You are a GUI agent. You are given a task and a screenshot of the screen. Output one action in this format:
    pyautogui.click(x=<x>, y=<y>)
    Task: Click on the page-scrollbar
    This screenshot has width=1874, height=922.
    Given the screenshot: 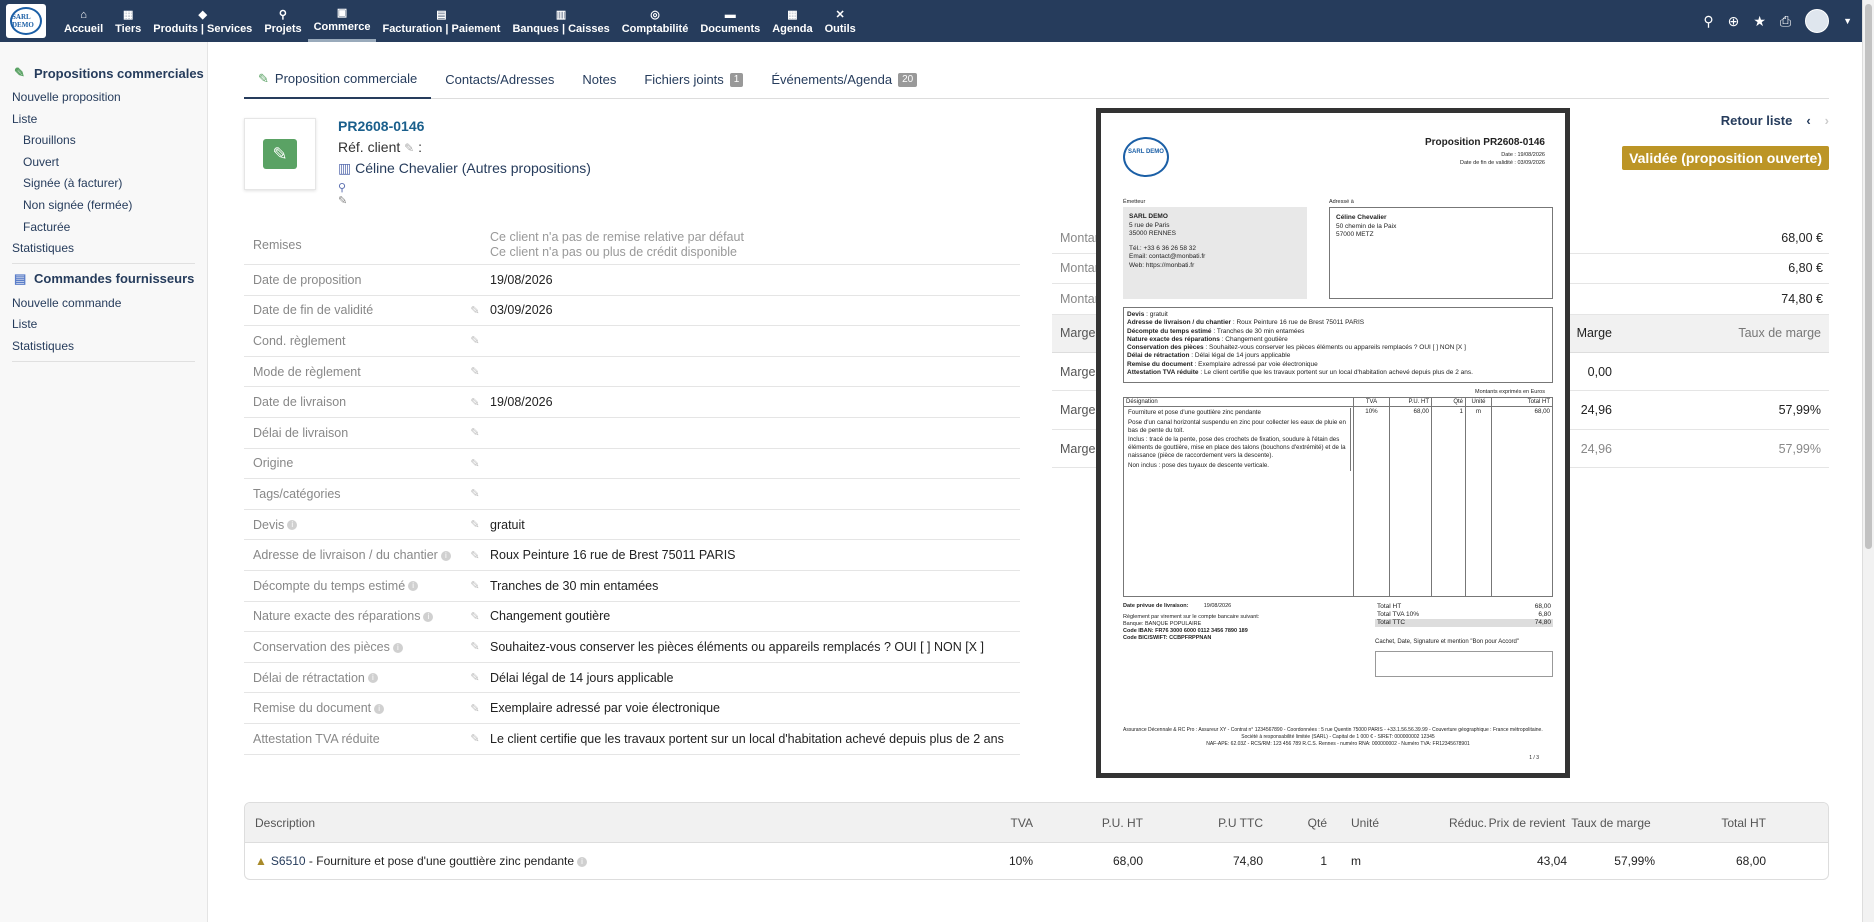 What is the action you would take?
    pyautogui.click(x=1868, y=461)
    